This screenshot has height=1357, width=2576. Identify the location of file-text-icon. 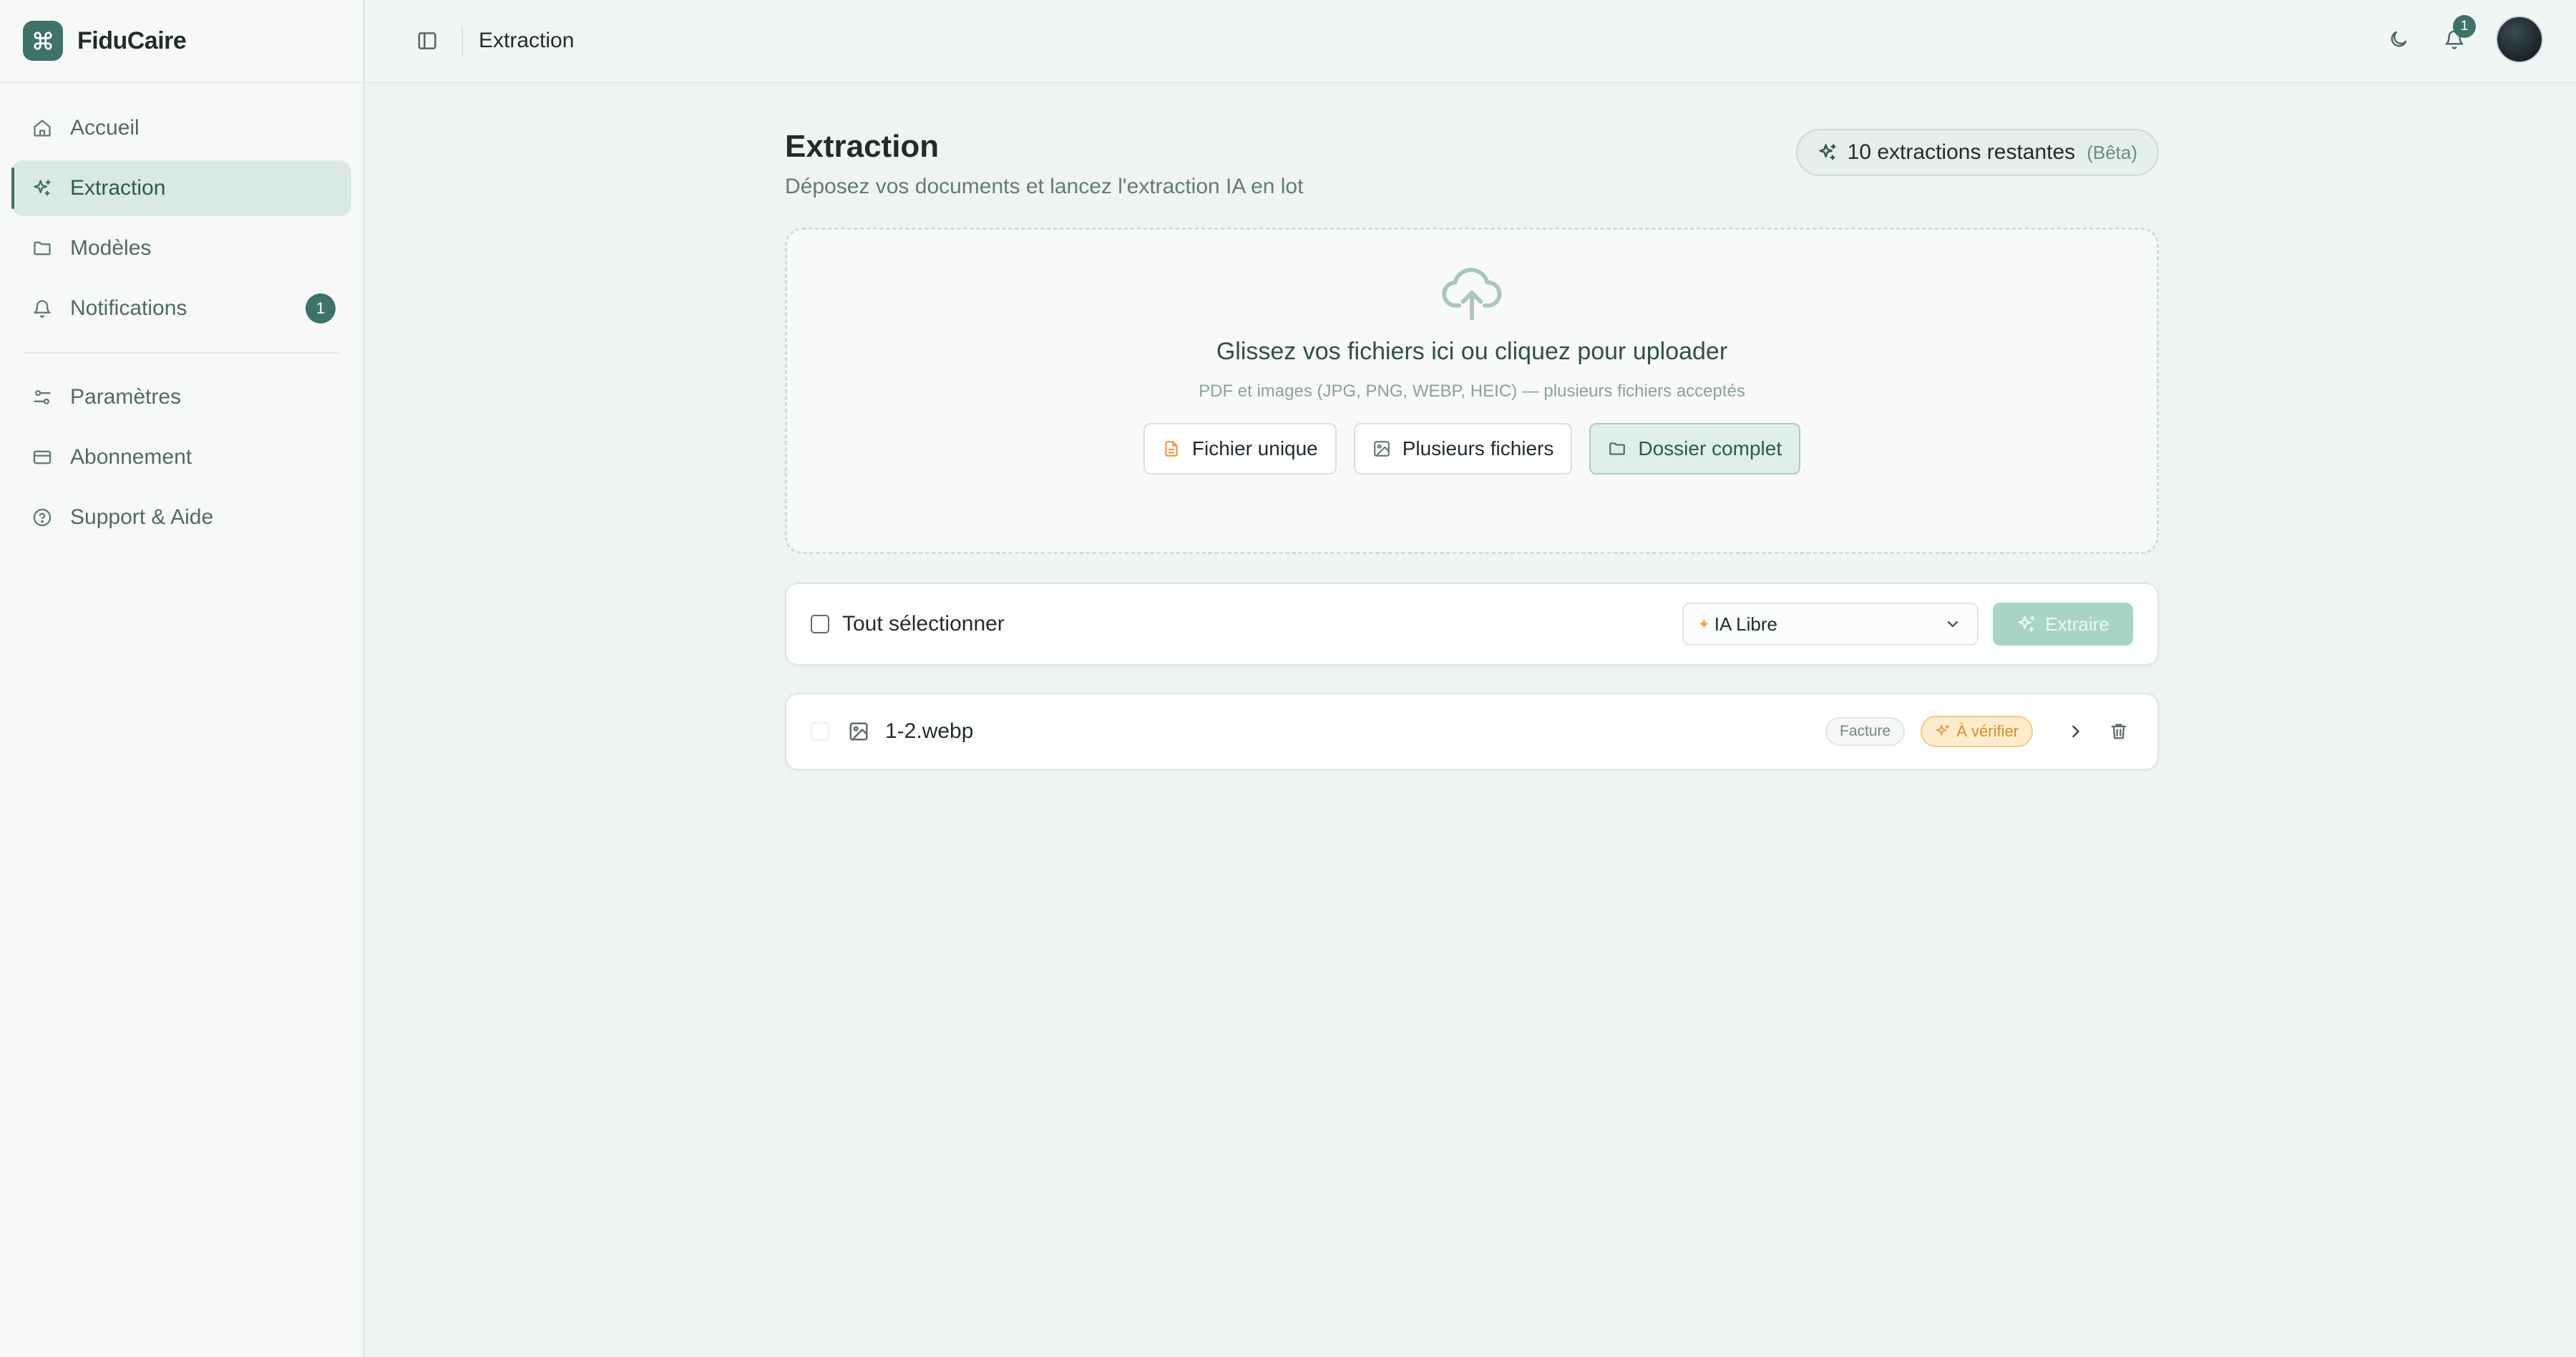
(1171, 448).